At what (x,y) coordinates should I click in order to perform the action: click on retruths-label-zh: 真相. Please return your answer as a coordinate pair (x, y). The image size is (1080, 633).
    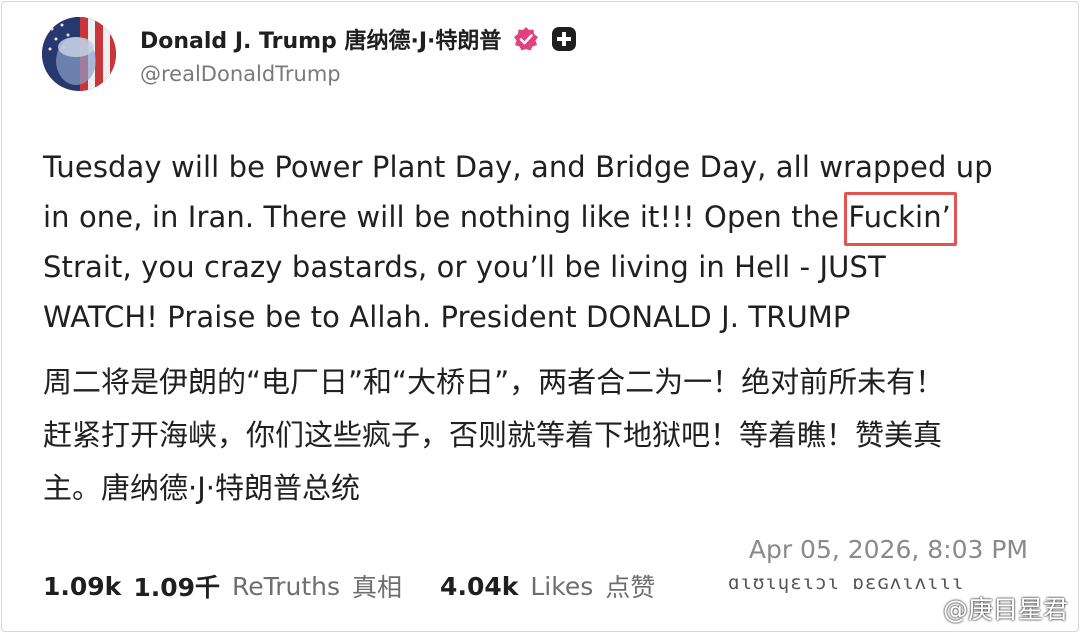
    Looking at the image, I should click on (377, 587).